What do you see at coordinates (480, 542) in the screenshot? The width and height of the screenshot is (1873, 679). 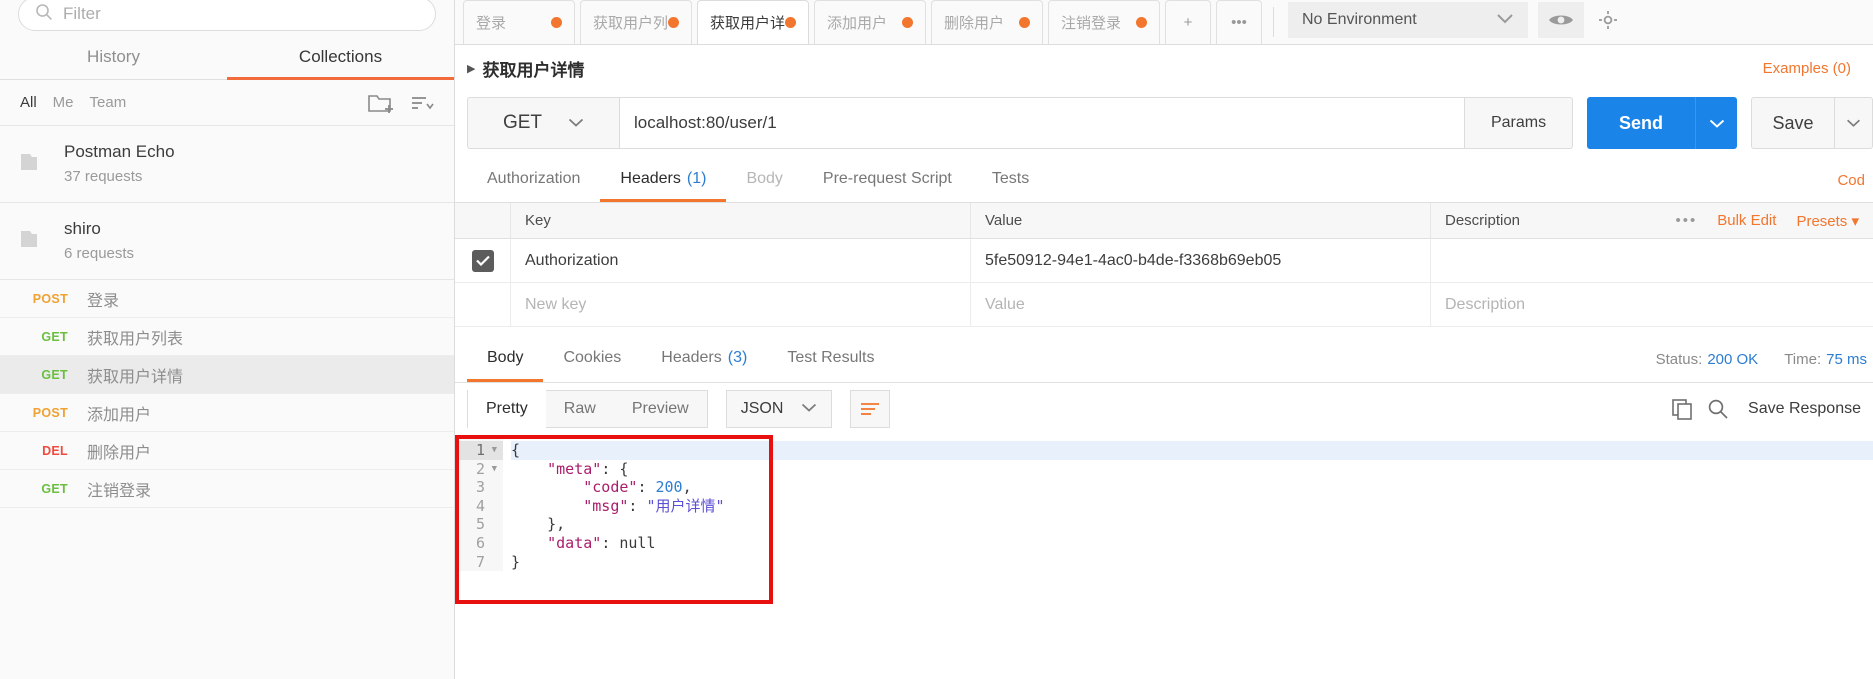 I see `line-number-text: 6` at bounding box center [480, 542].